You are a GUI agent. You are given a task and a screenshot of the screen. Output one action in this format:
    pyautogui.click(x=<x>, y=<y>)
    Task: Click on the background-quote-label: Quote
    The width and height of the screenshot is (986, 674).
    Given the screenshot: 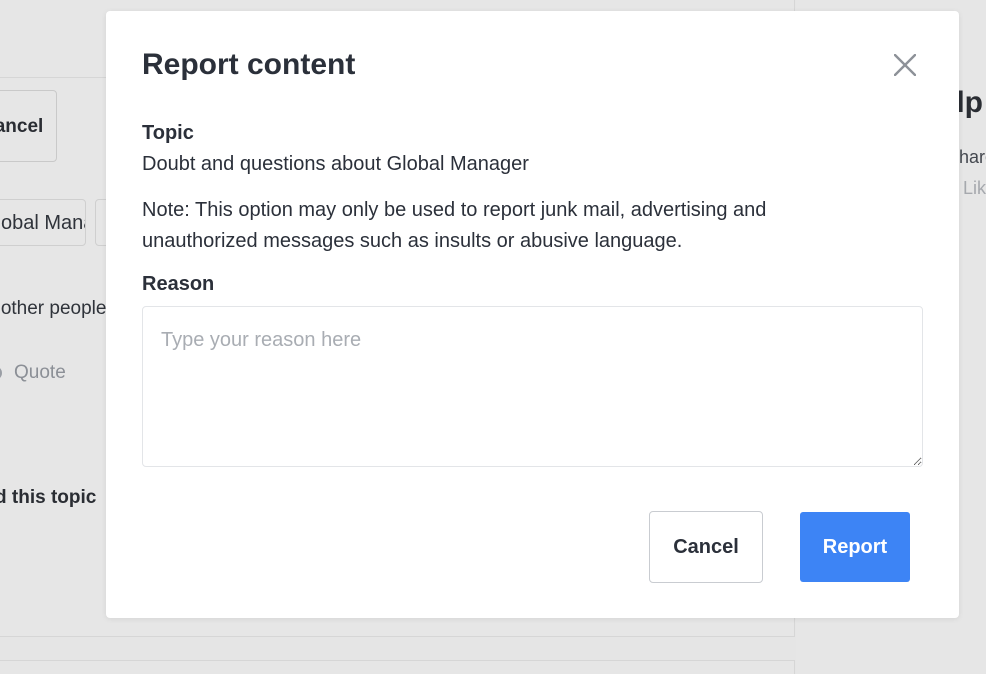 What is the action you would take?
    pyautogui.click(x=40, y=372)
    